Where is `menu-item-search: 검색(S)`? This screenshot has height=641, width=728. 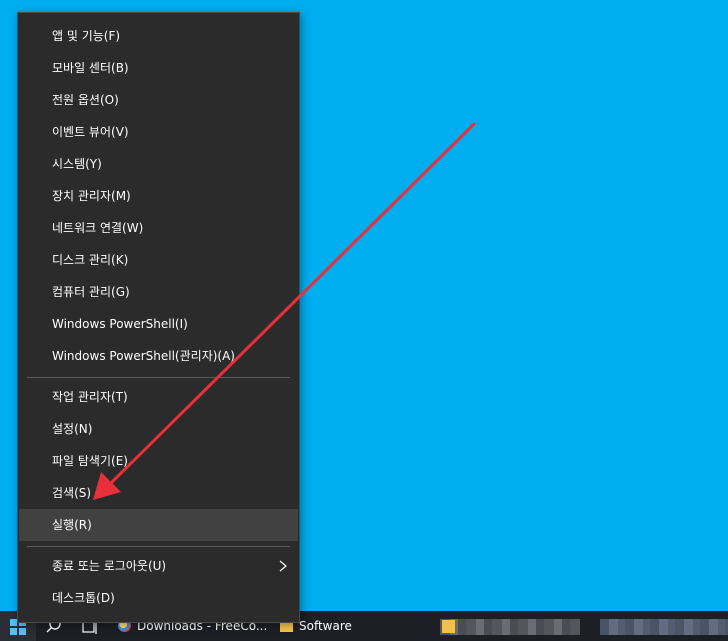
menu-item-search: 검색(S) is located at coordinates (158, 493).